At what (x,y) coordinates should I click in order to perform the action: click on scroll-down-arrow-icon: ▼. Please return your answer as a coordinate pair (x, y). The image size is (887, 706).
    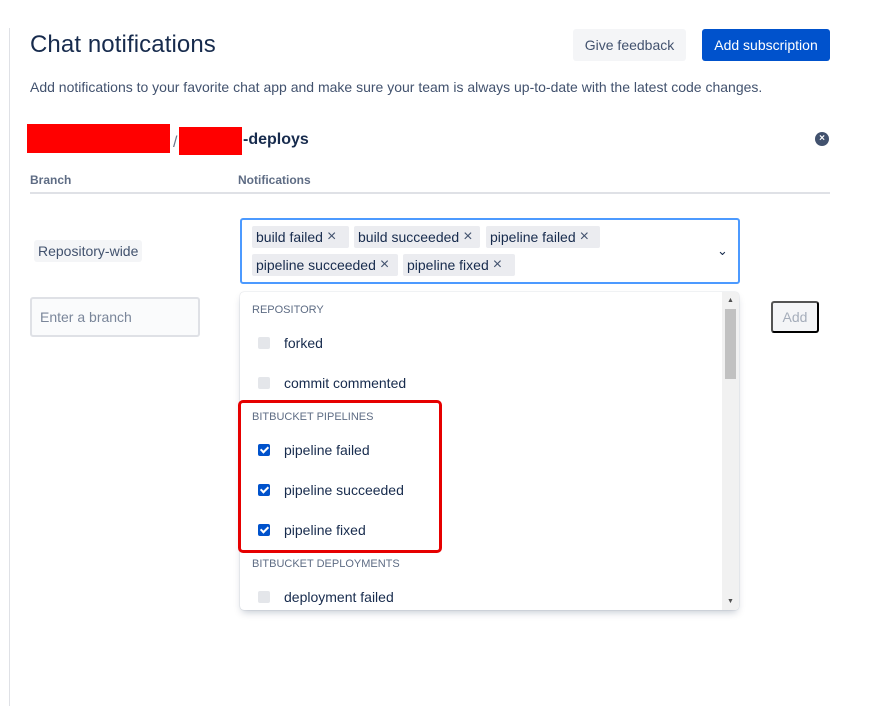
    Looking at the image, I should click on (730, 601).